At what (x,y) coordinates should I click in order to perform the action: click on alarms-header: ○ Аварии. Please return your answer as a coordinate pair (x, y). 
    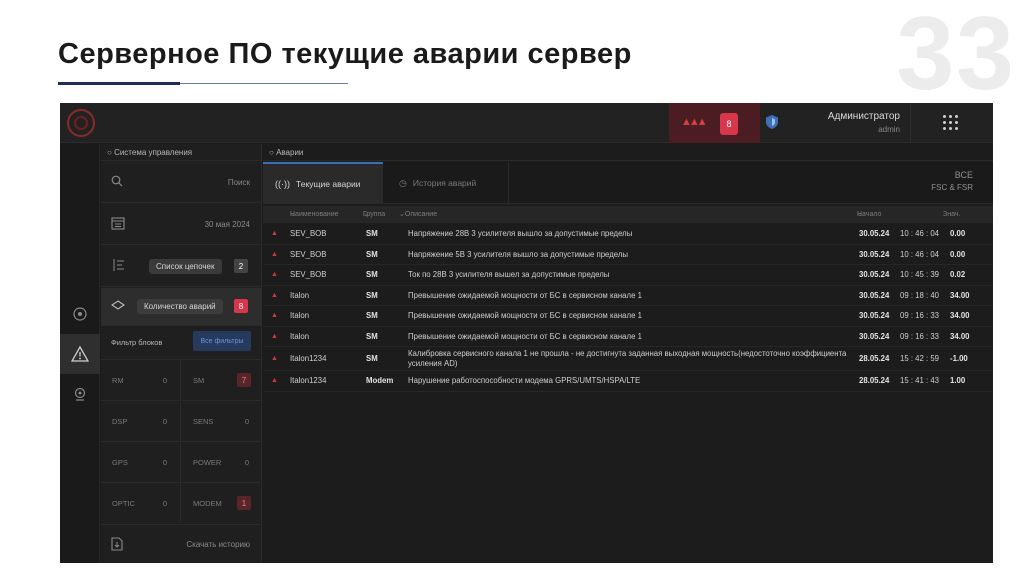
    Looking at the image, I should click on (628, 152).